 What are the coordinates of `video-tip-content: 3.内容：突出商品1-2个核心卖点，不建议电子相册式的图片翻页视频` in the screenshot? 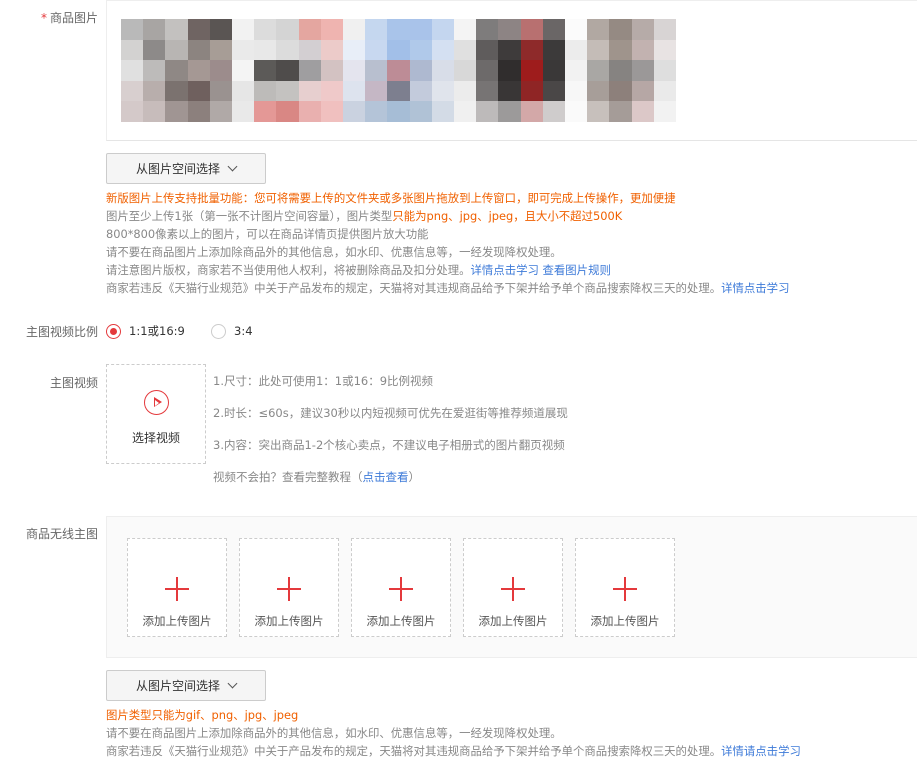 It's located at (389, 445).